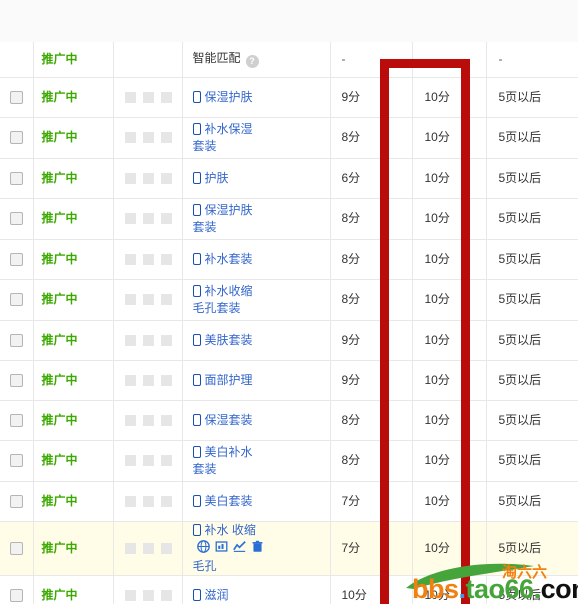 The image size is (578, 604). What do you see at coordinates (289, 340) in the screenshot?
I see `table-row: 推广中 美肤套装 9分 10分 5页以后` at bounding box center [289, 340].